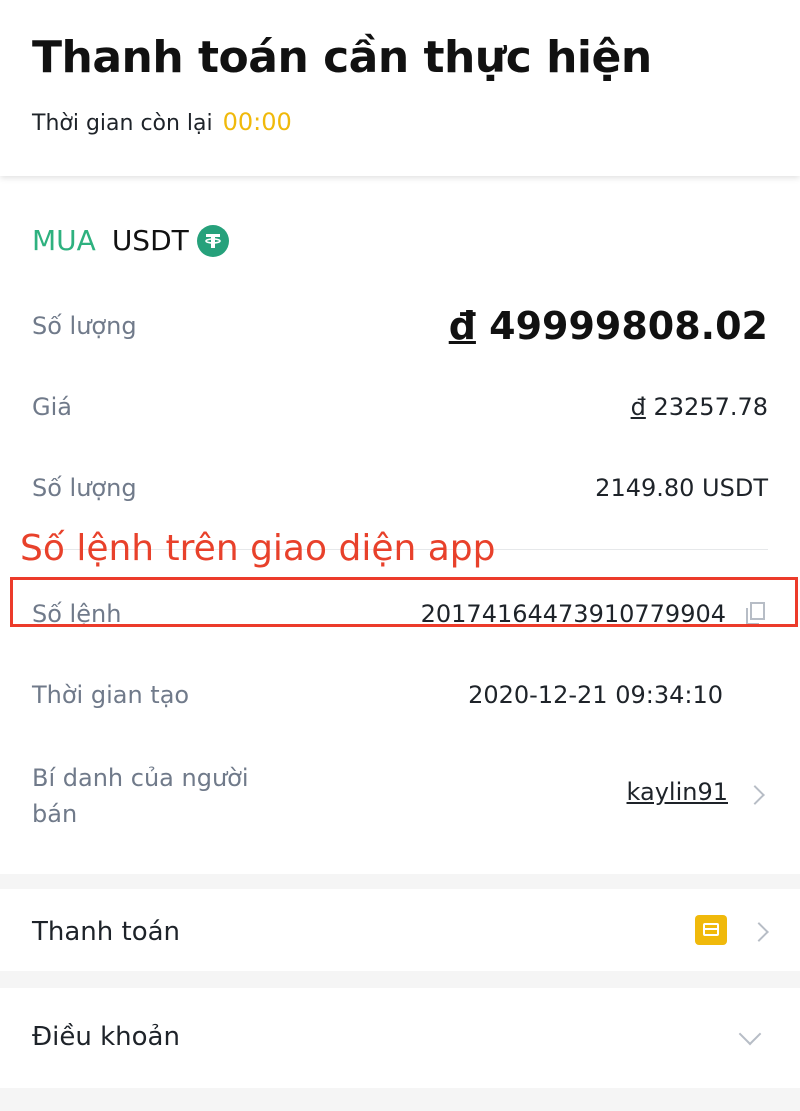 The width and height of the screenshot is (800, 1111). Describe the element at coordinates (84, 326) in the screenshot. I see `amount-fiat-label: Số lượng` at that location.